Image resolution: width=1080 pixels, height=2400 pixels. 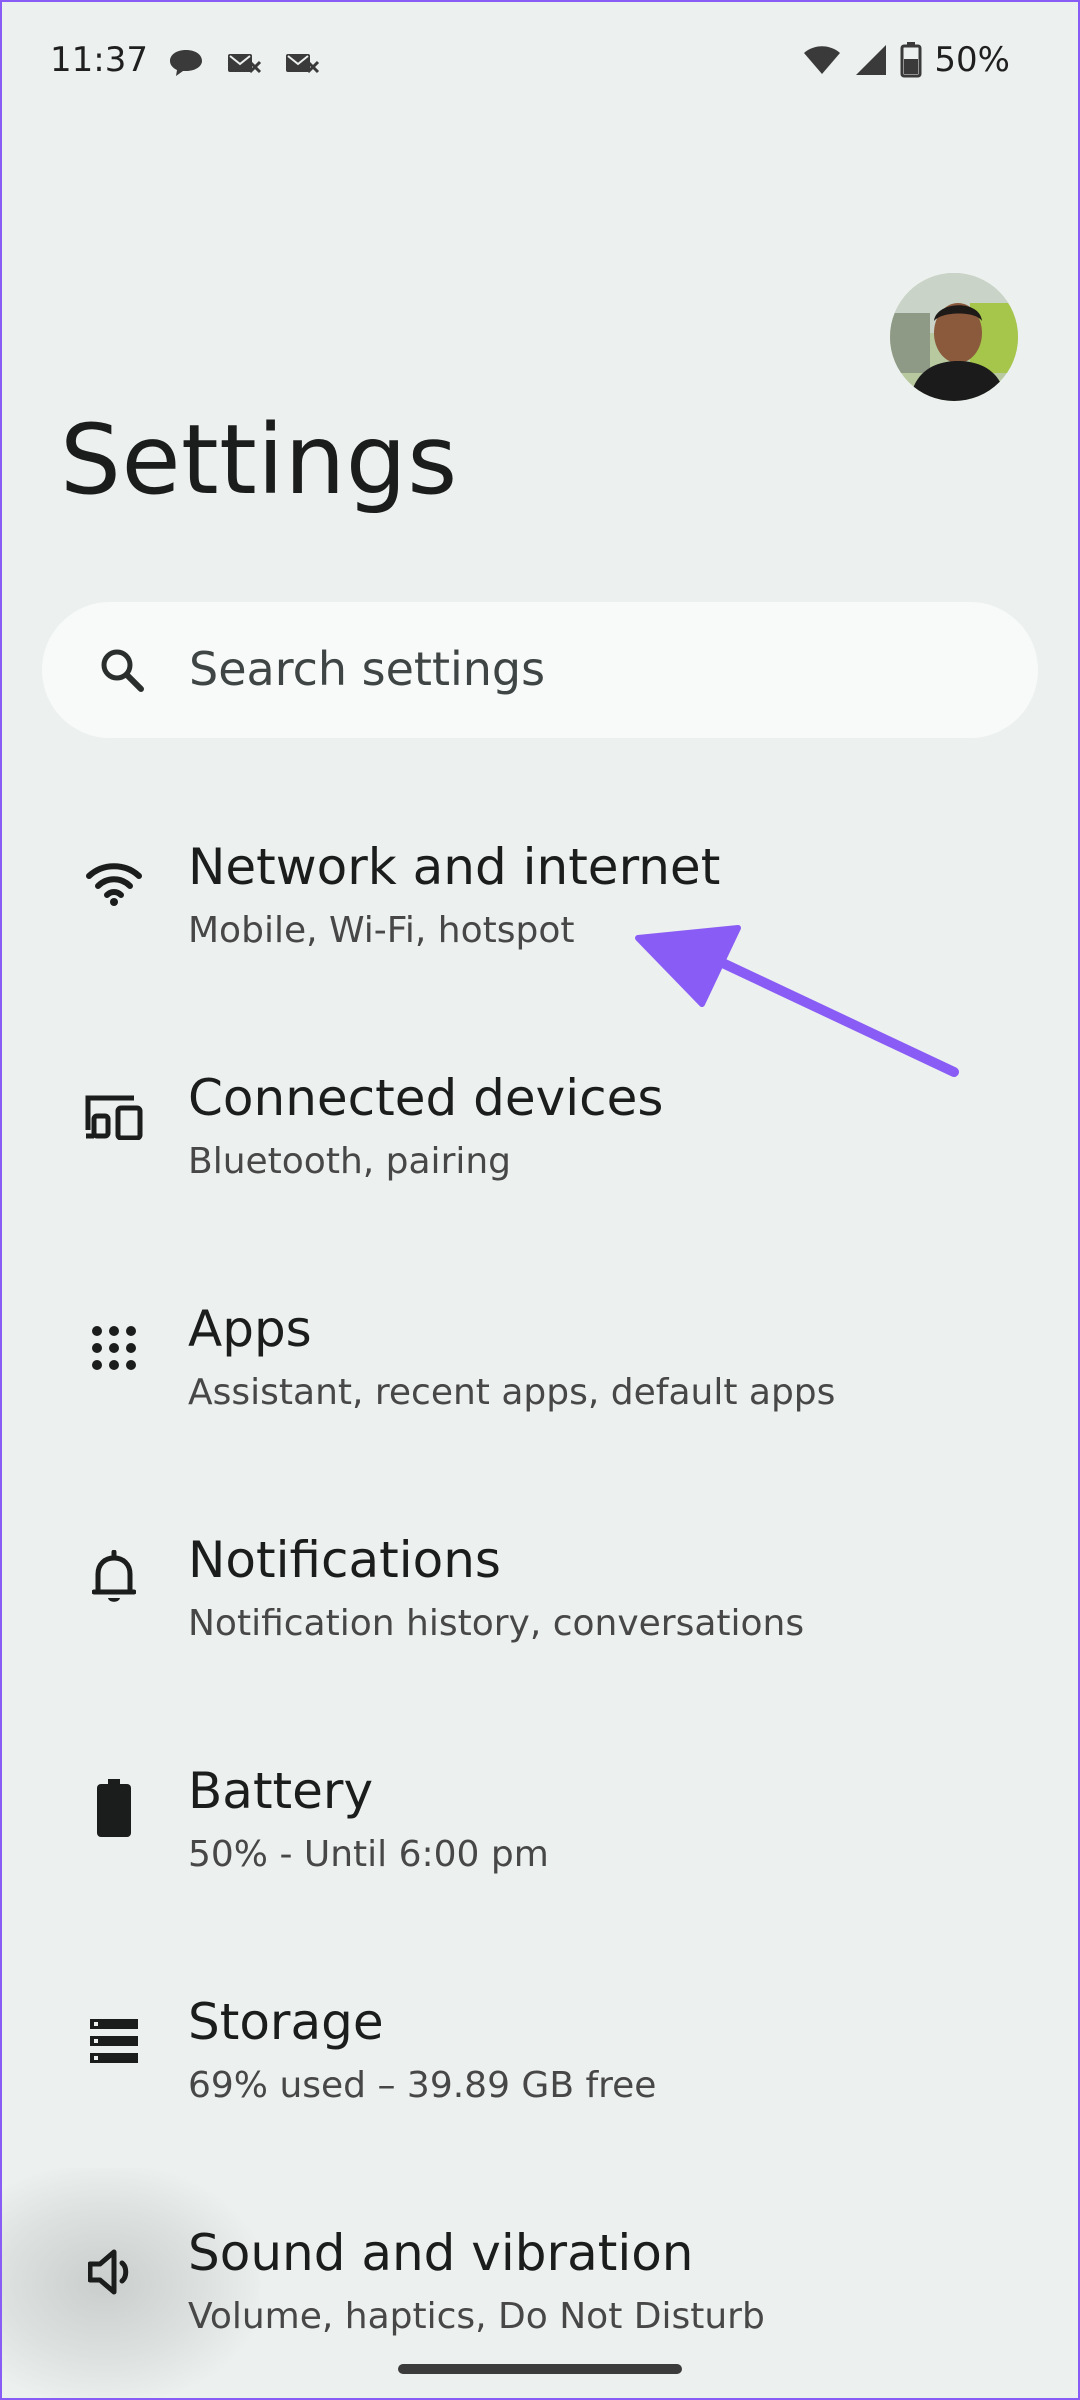 What do you see at coordinates (344, 1560) in the screenshot?
I see `setting-title: Notifications` at bounding box center [344, 1560].